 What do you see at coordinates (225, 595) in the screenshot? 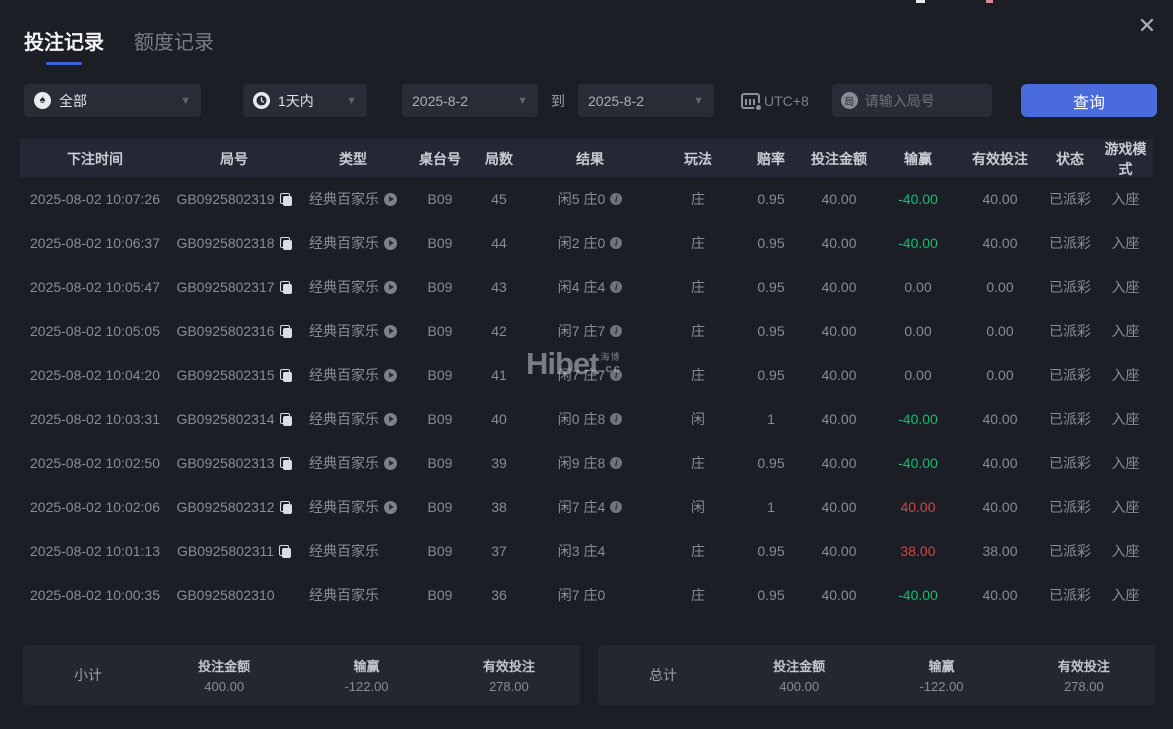
I see `round-id: GB0925802310` at bounding box center [225, 595].